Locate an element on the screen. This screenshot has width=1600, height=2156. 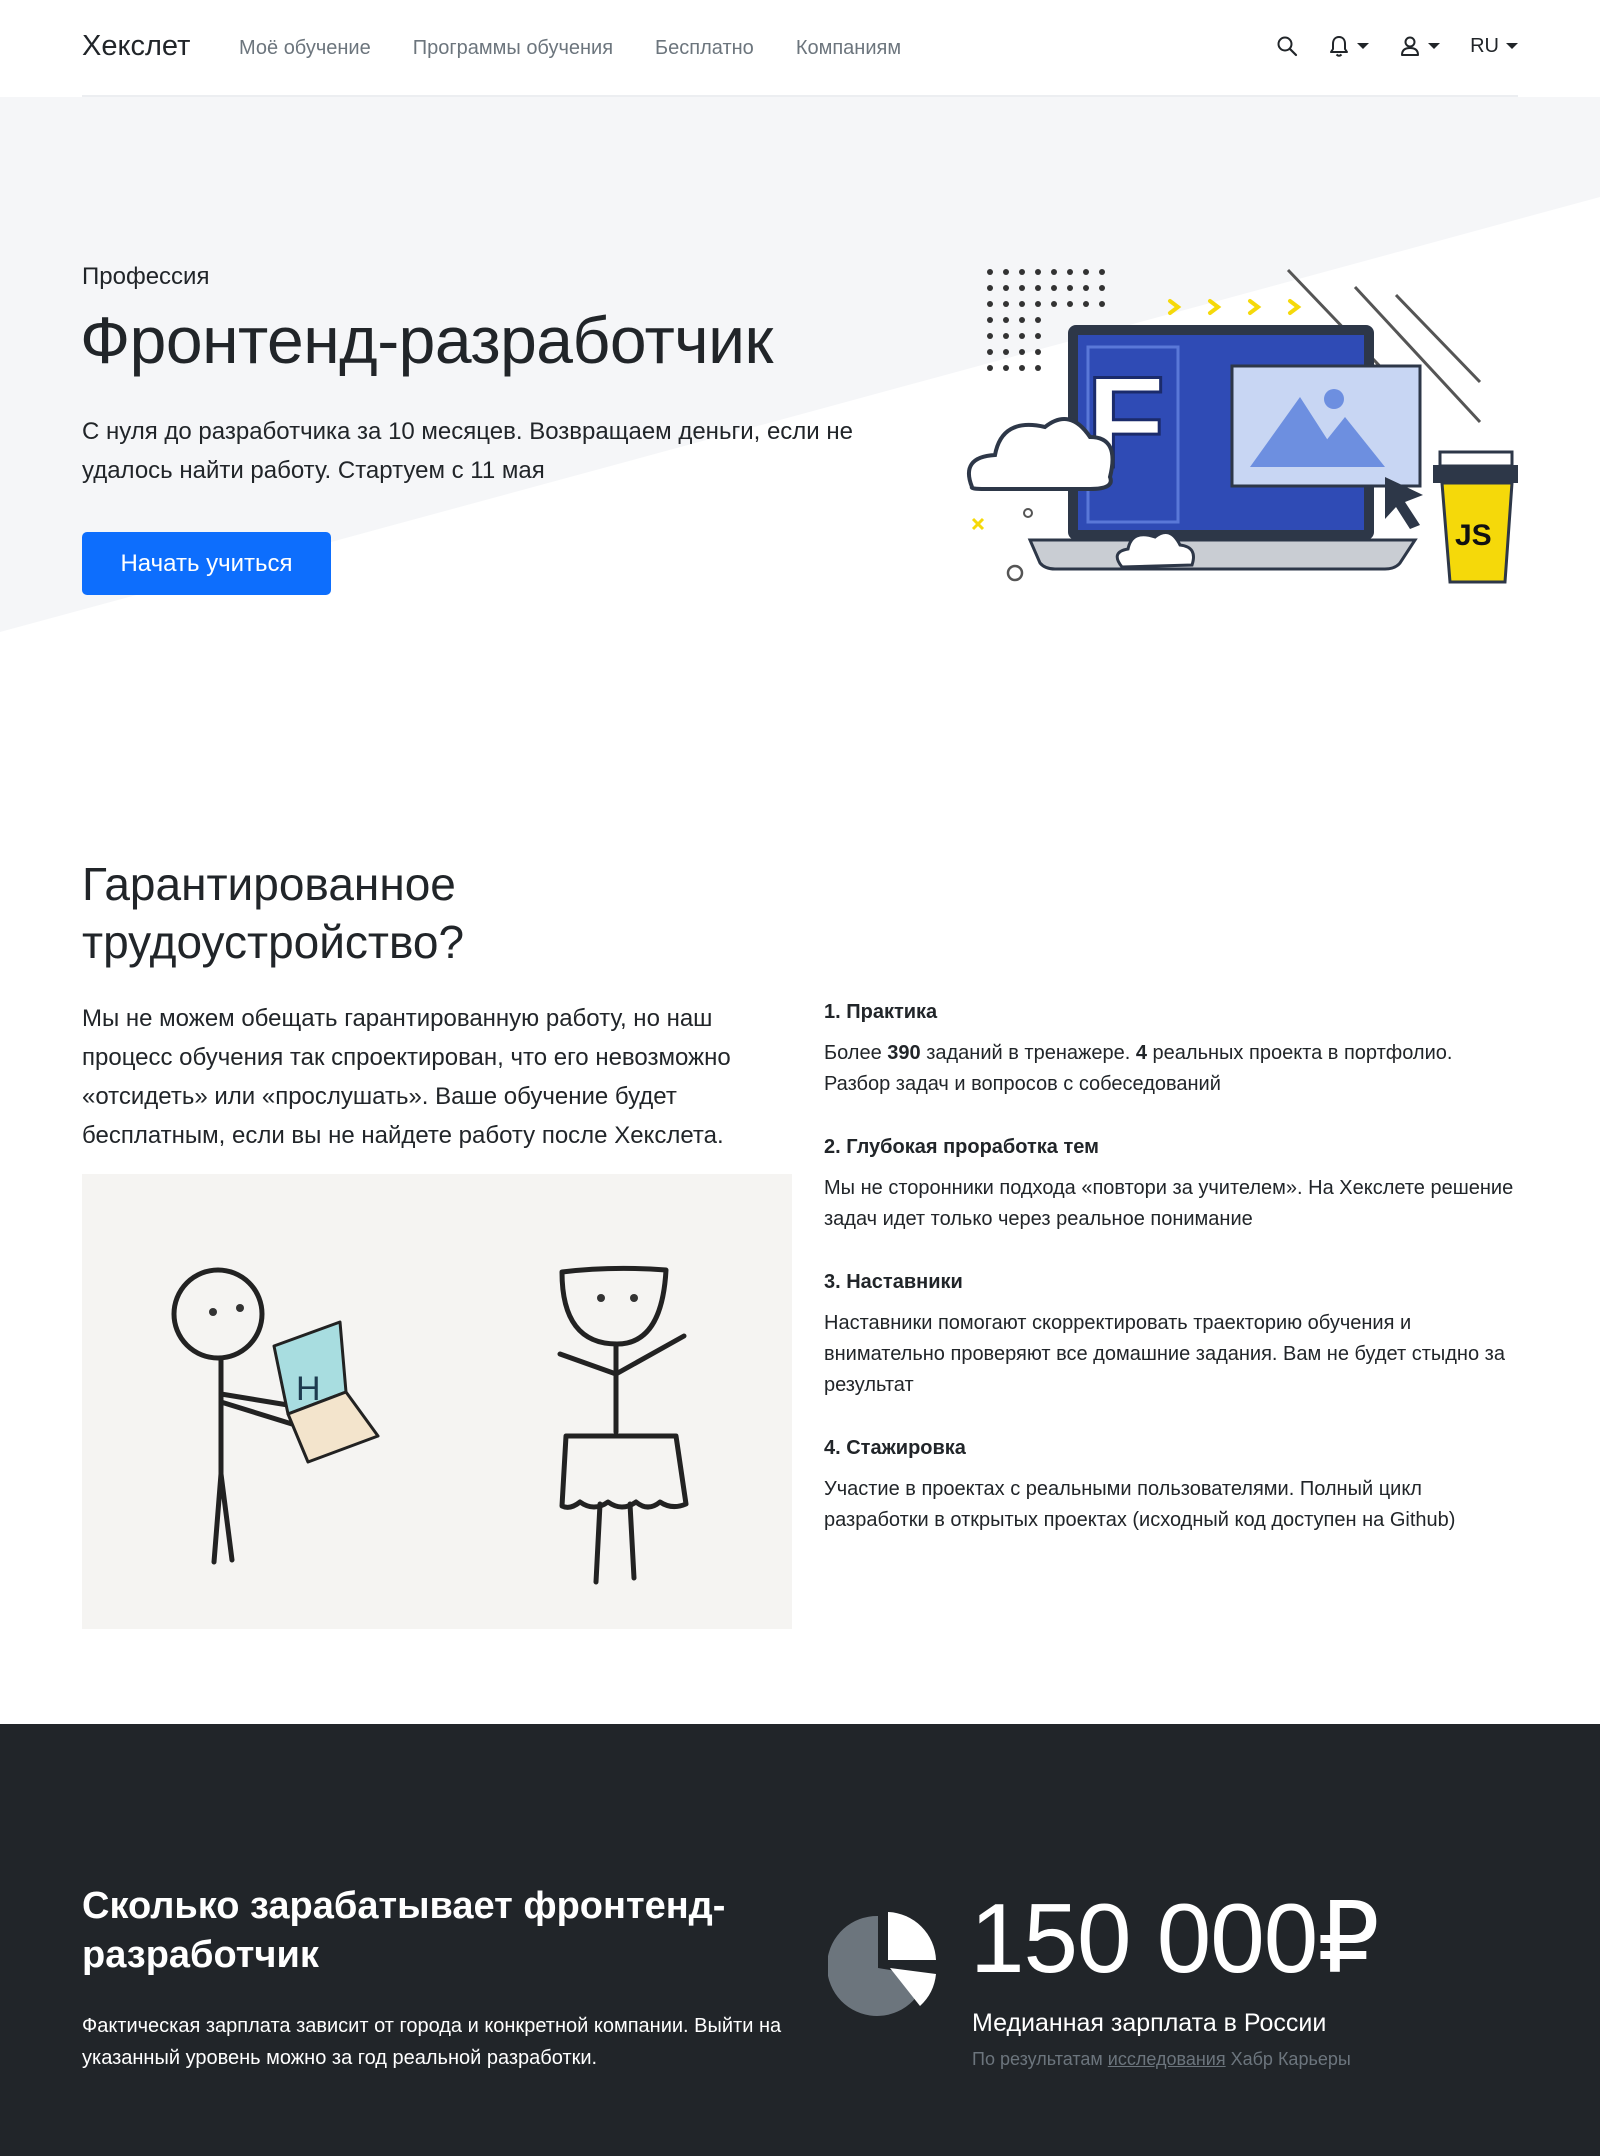
svg-text: JS is located at coordinates (1473, 535).